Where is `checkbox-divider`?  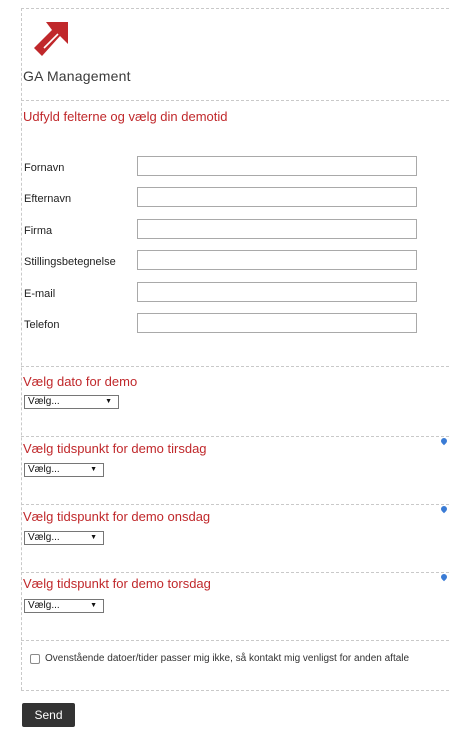 checkbox-divider is located at coordinates (235, 640).